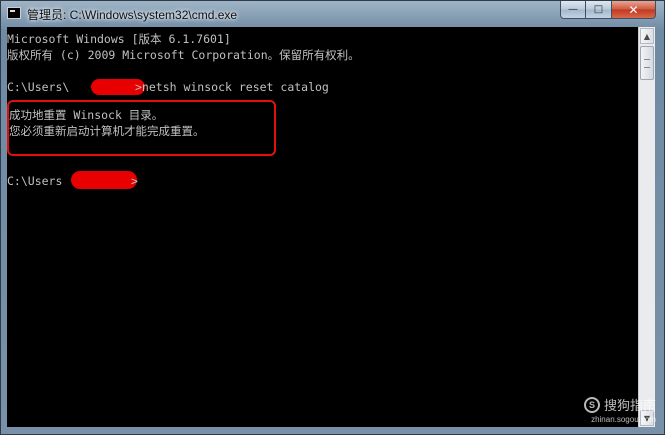 The height and width of the screenshot is (435, 665). What do you see at coordinates (119, 39) in the screenshot?
I see `console-line-version: Microsoft Windows [版本 6.1.7601]` at bounding box center [119, 39].